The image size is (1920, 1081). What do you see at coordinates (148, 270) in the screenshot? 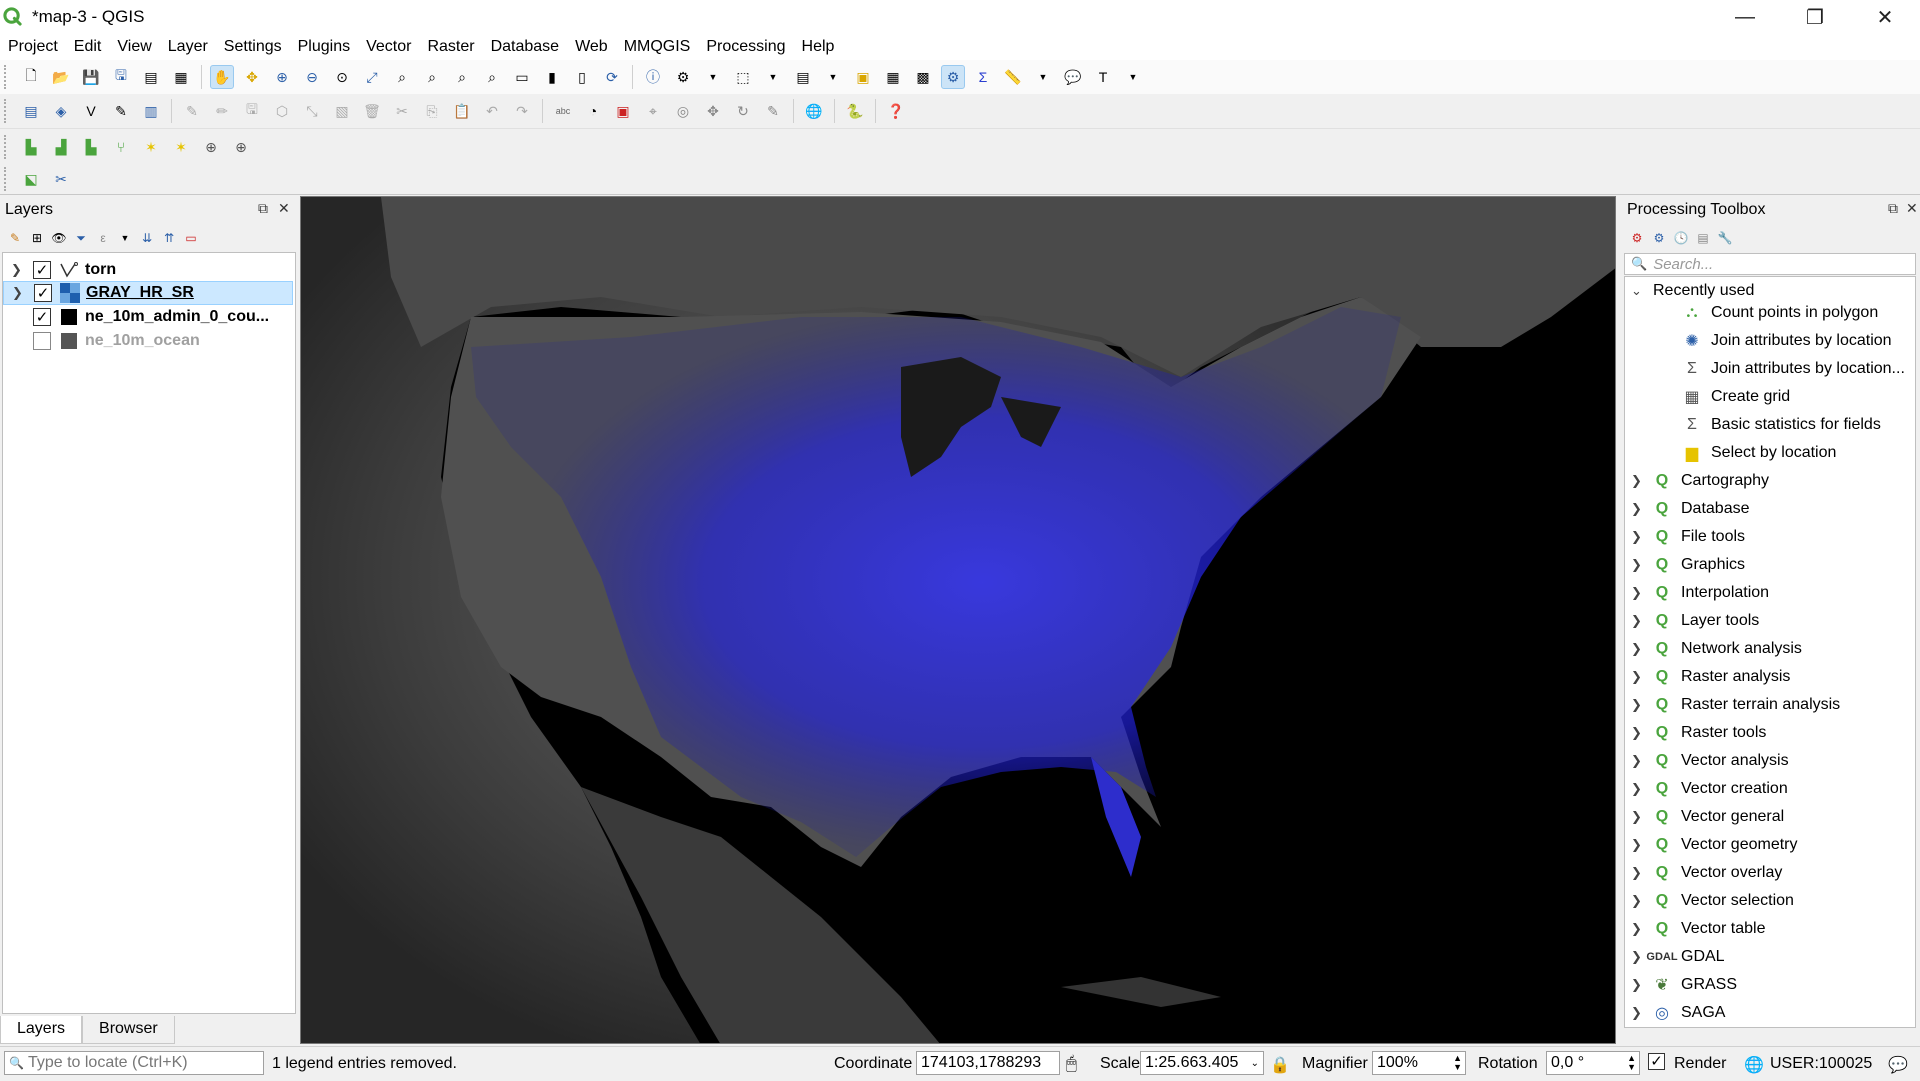
I see `layer-row-torn: ❯ ✓ torn` at bounding box center [148, 270].